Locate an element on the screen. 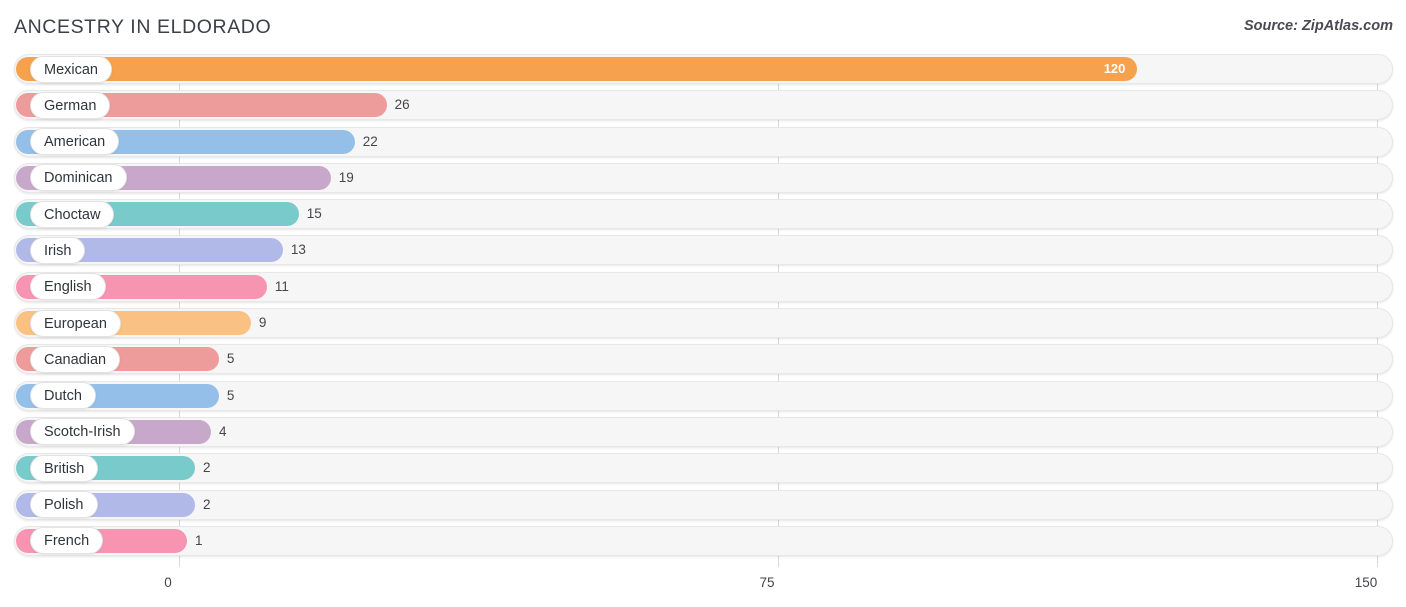  bar-row: 5 Canadian is located at coordinates (703, 359).